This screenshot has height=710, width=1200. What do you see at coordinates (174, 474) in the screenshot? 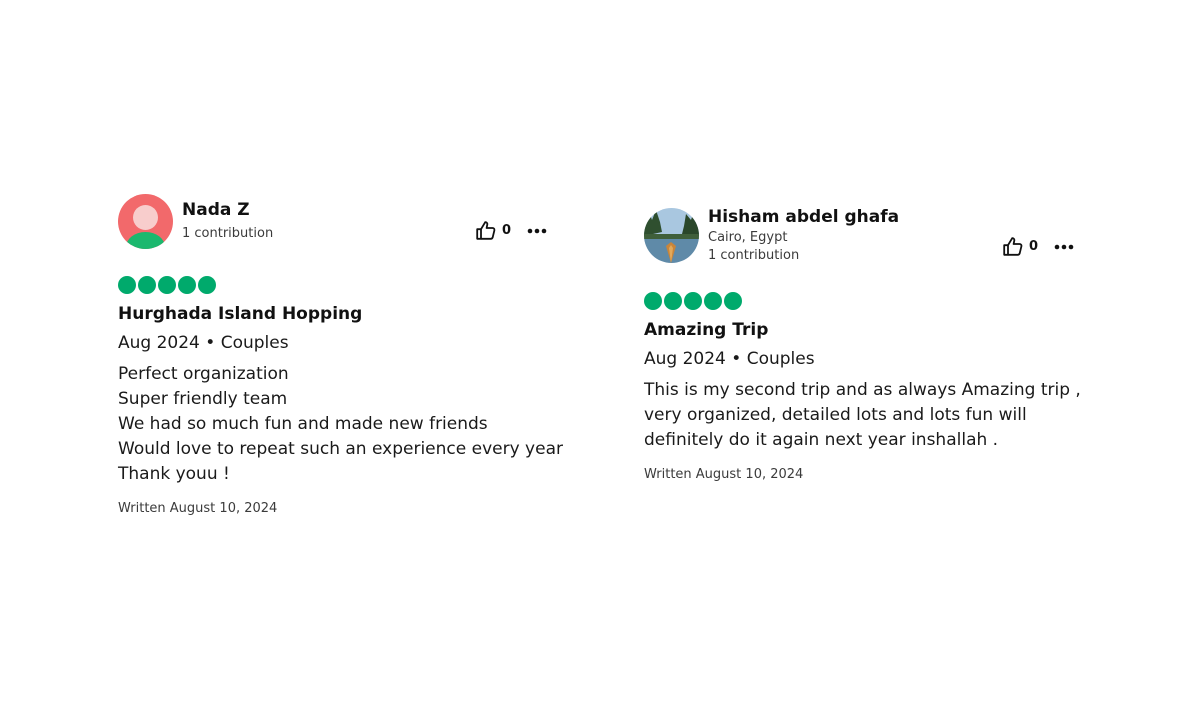
I see `review-text-line: Thank youu !` at bounding box center [174, 474].